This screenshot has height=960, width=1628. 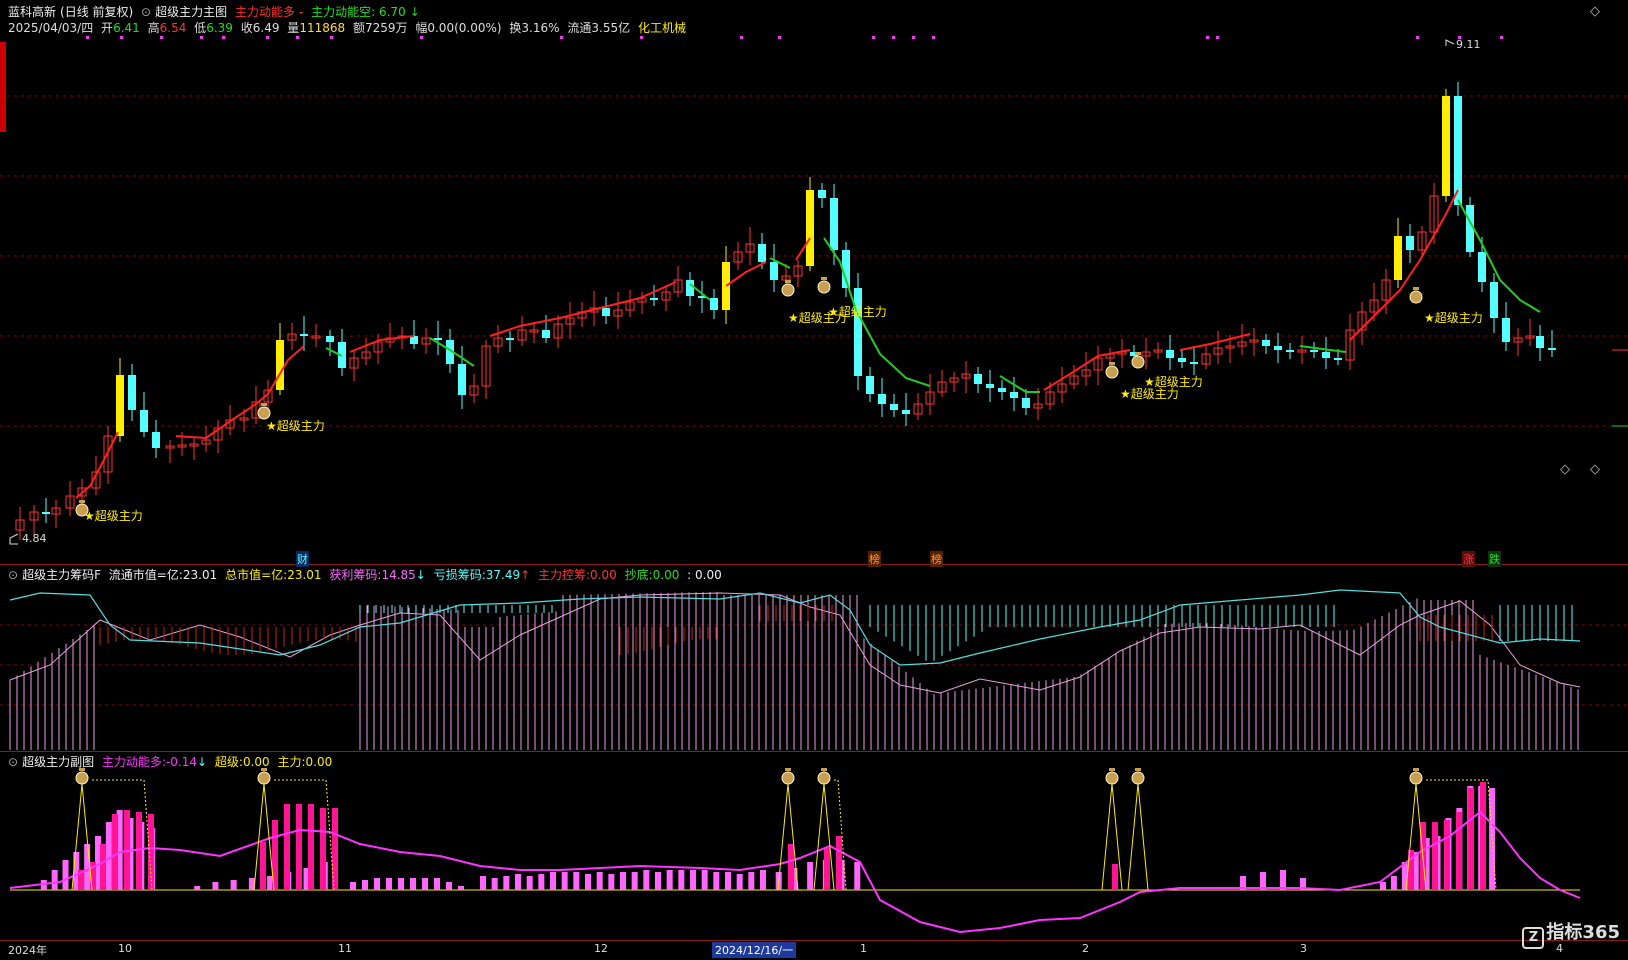 What do you see at coordinates (564, 575) in the screenshot?
I see `control-label: 主力控筹:` at bounding box center [564, 575].